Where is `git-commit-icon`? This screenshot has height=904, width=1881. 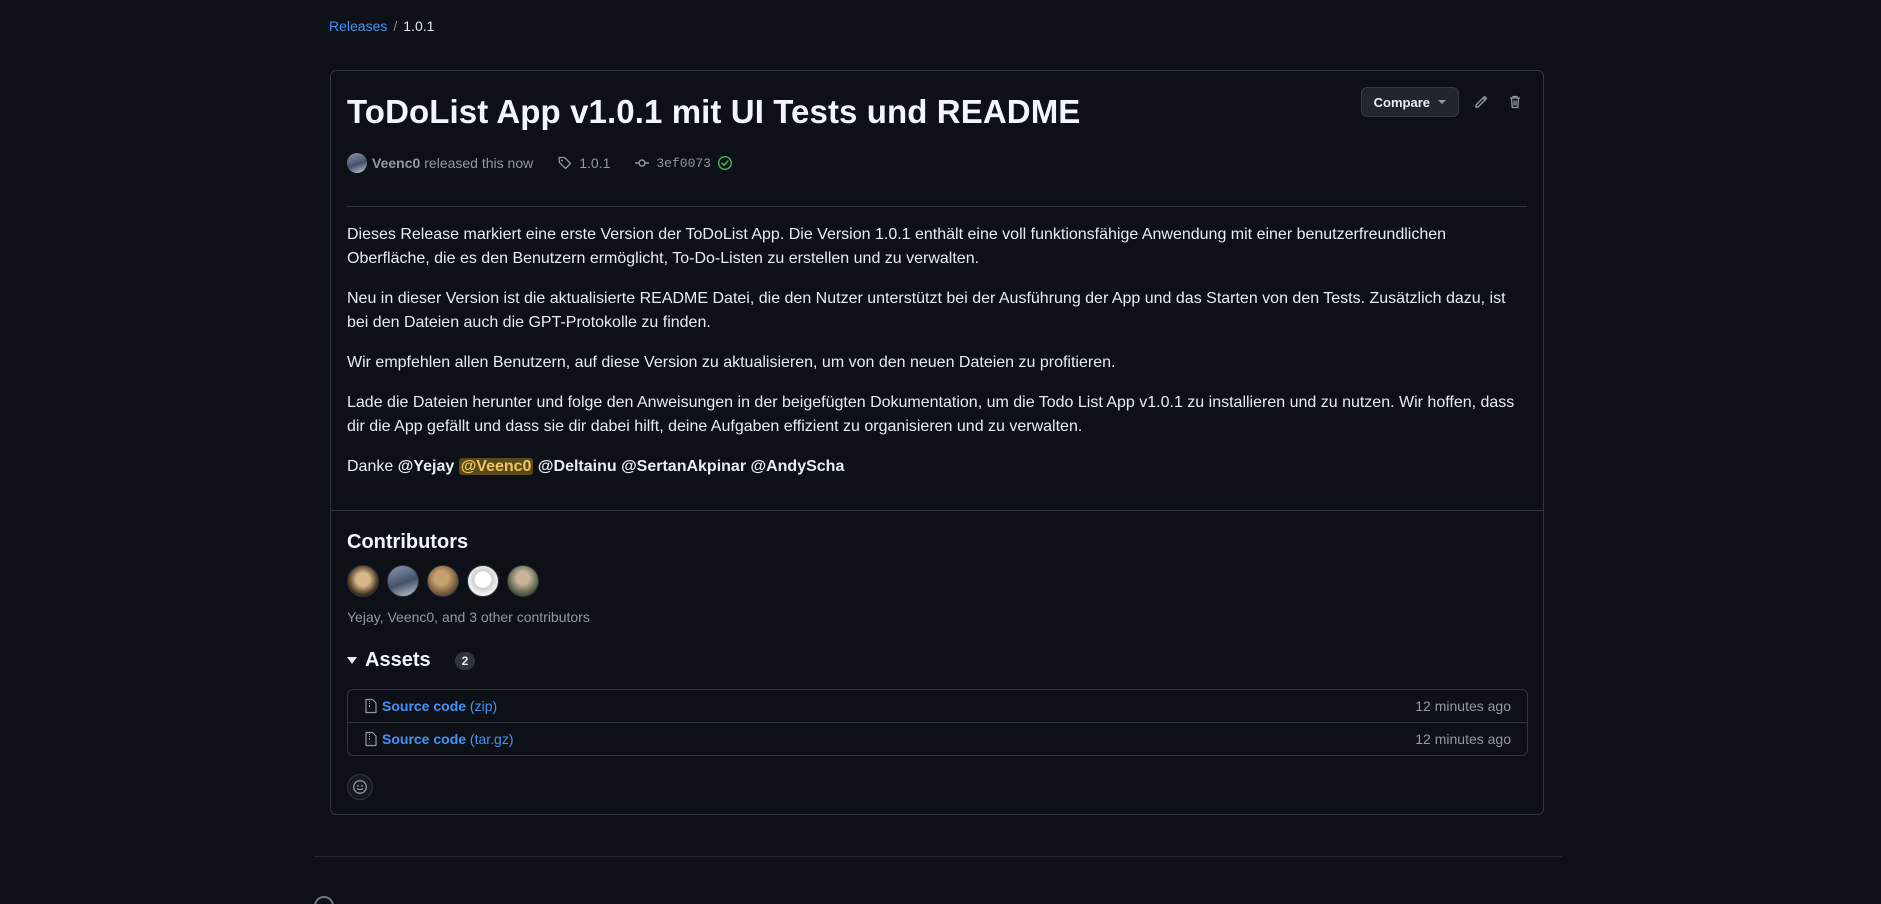 git-commit-icon is located at coordinates (642, 163).